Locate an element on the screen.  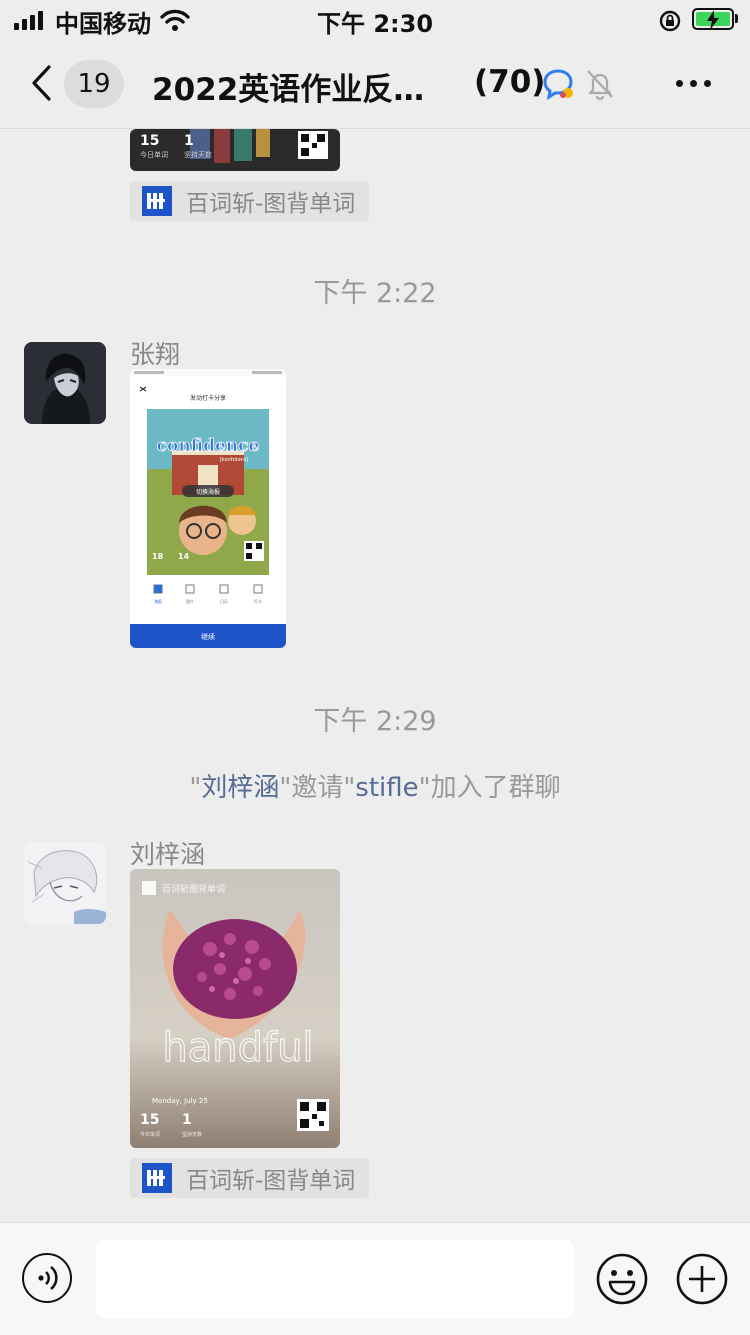
screenshot-tab-1: 海报 is located at coordinates (158, 601).